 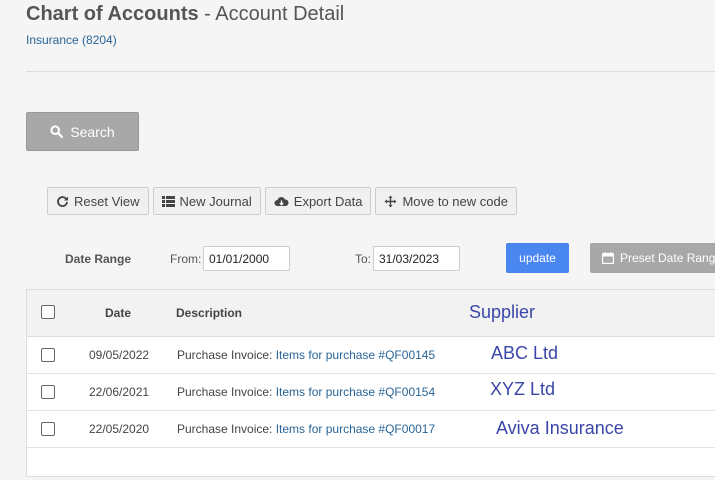 I want to click on row-description-link: Items for purchase #QF00145, so click(x=355, y=355).